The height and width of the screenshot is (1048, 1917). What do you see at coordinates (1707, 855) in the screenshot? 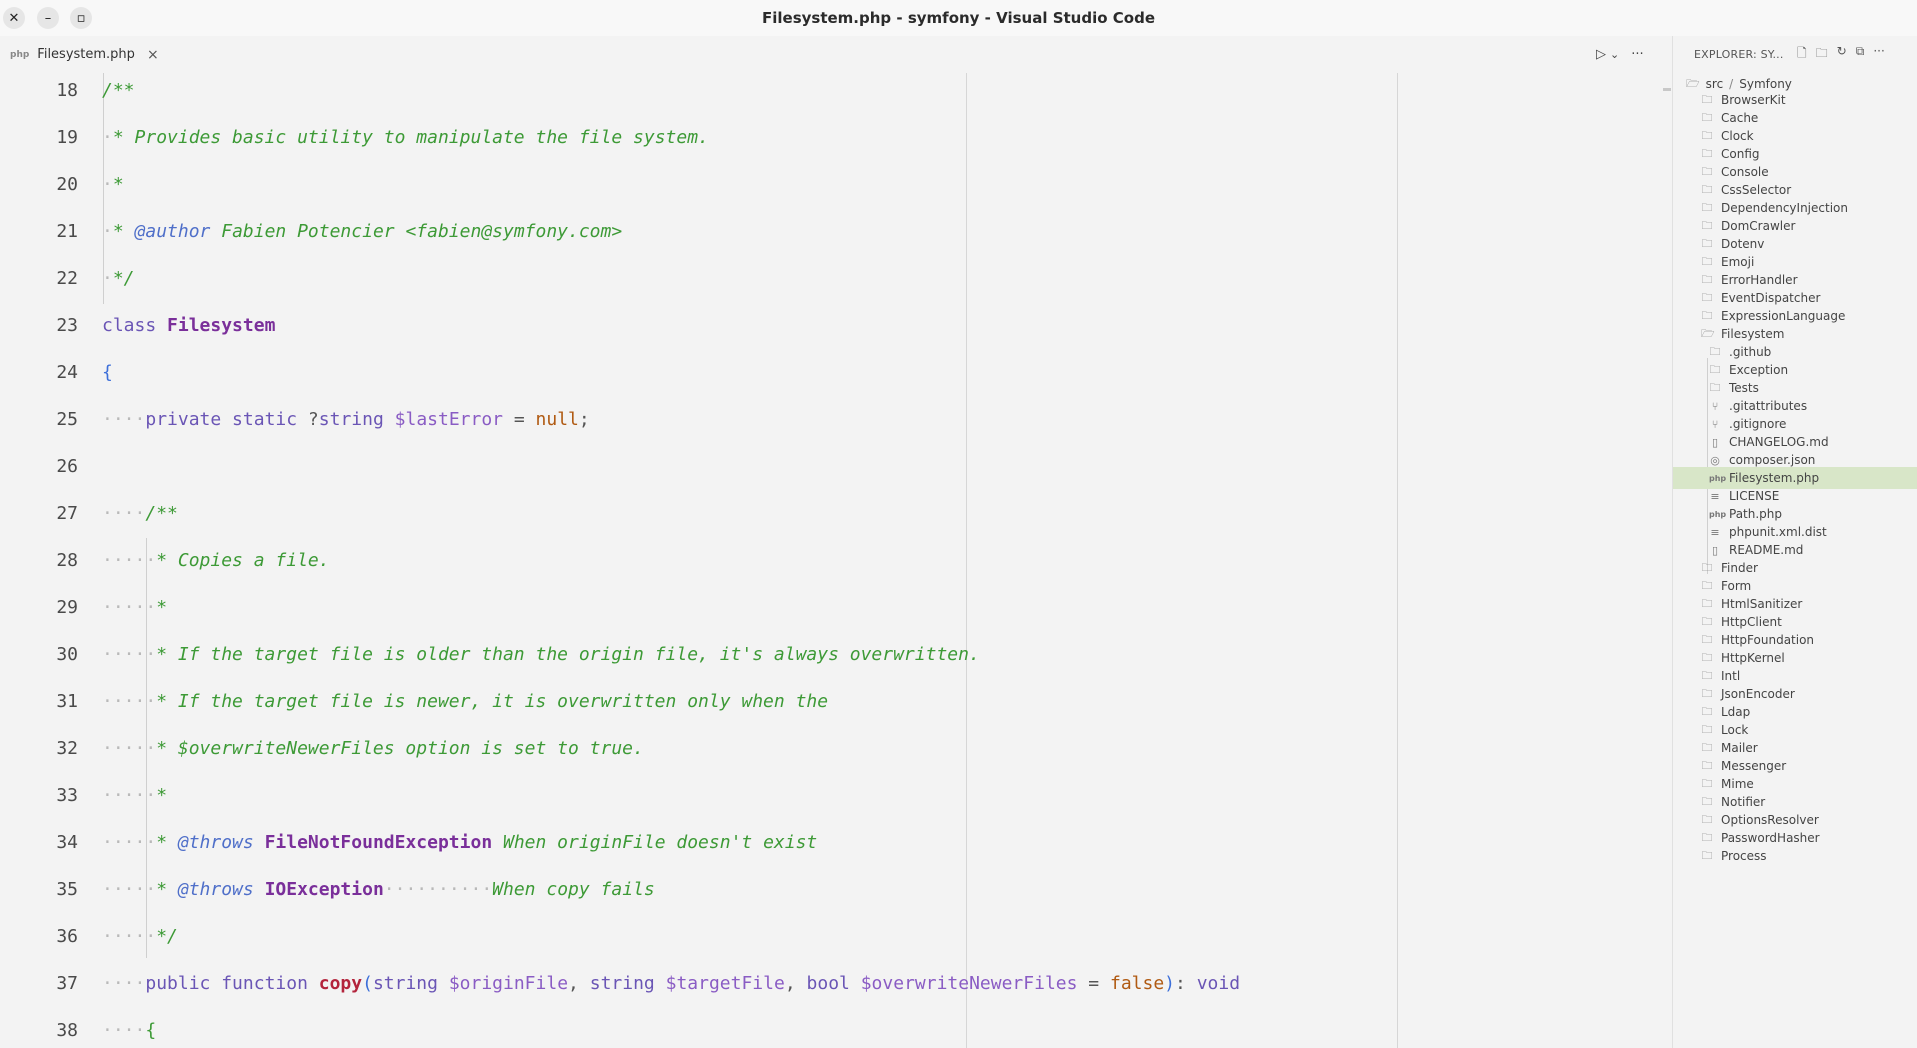
I see `folder-icon: 🗀` at bounding box center [1707, 855].